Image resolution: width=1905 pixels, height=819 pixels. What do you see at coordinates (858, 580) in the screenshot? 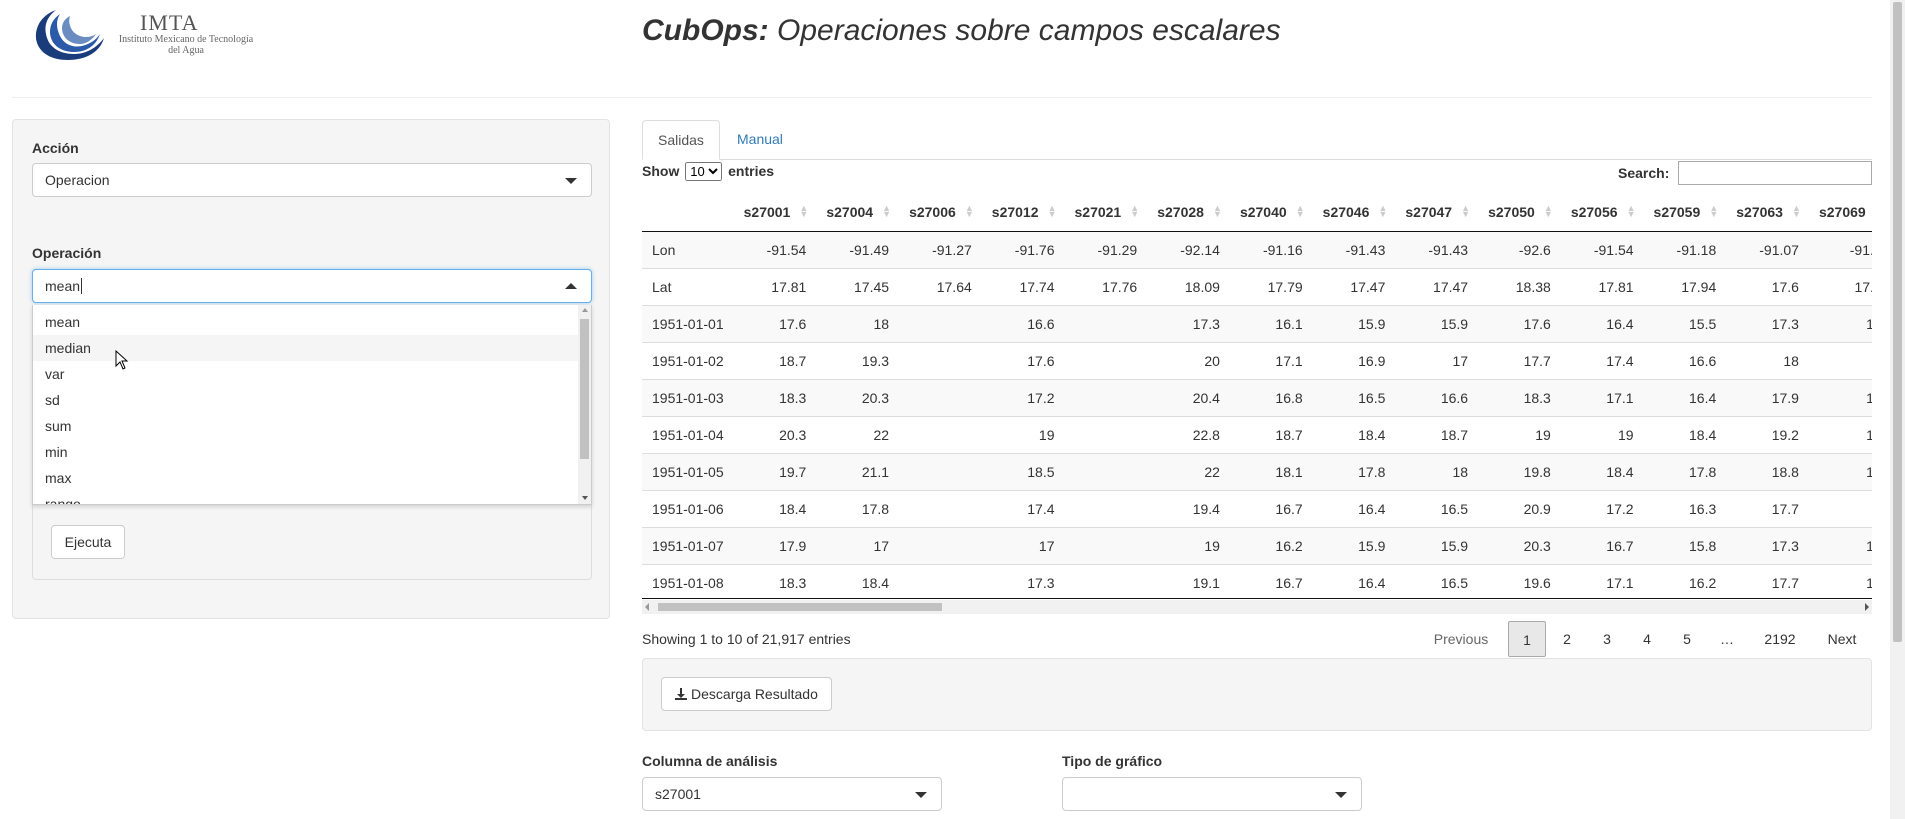
I see `table-cell: 18.4` at bounding box center [858, 580].